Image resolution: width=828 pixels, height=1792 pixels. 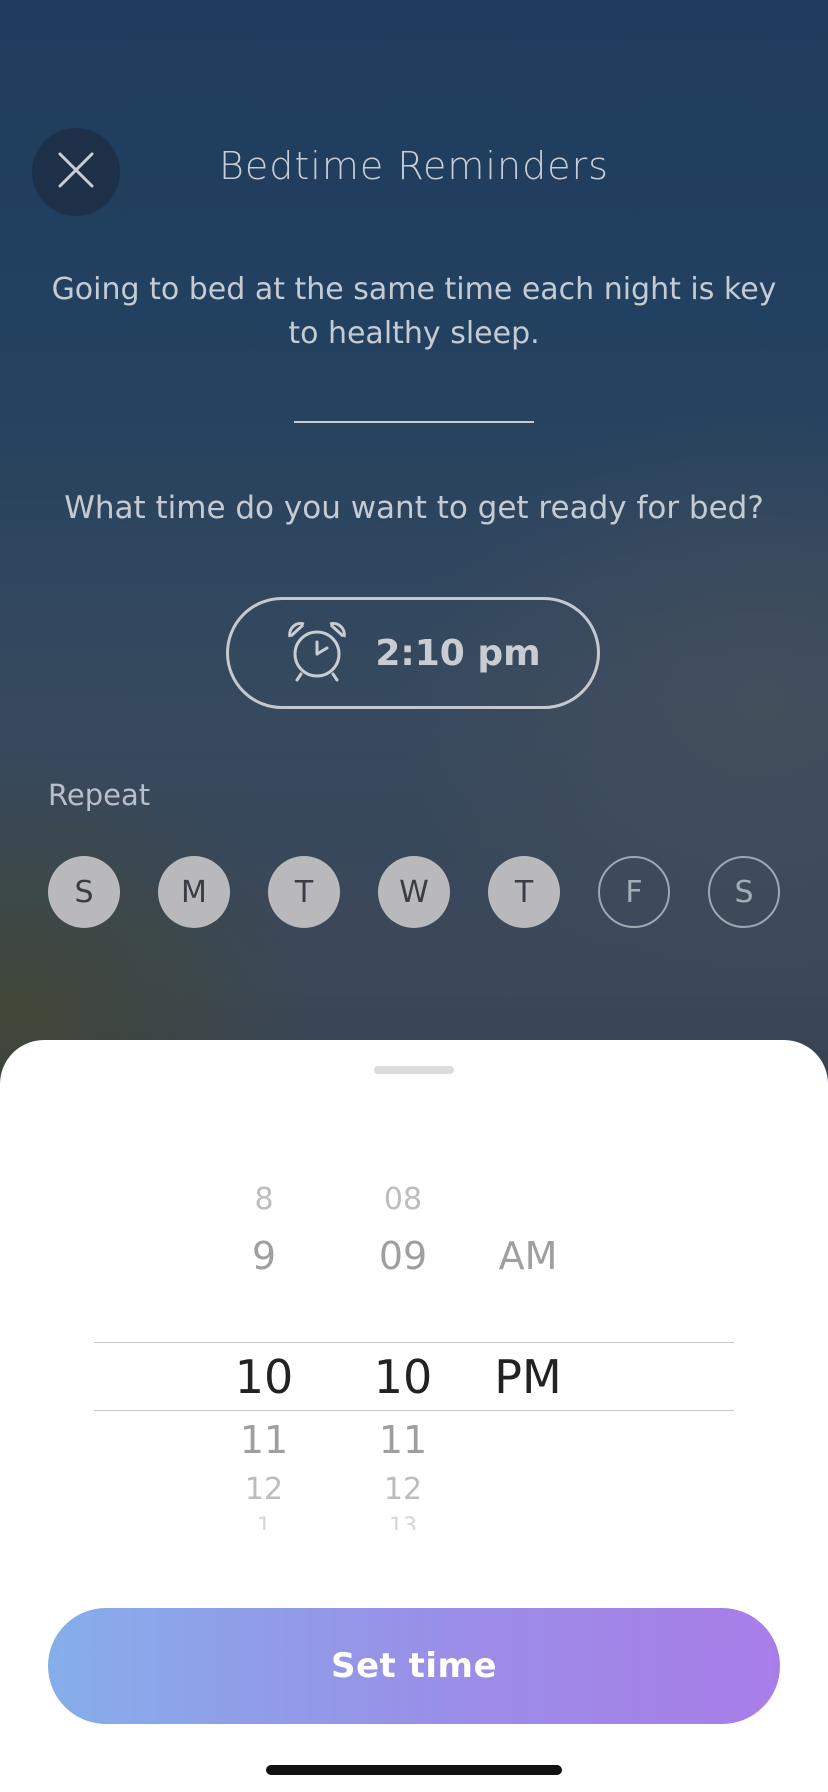 I want to click on period-option: AM, so click(x=528, y=1256).